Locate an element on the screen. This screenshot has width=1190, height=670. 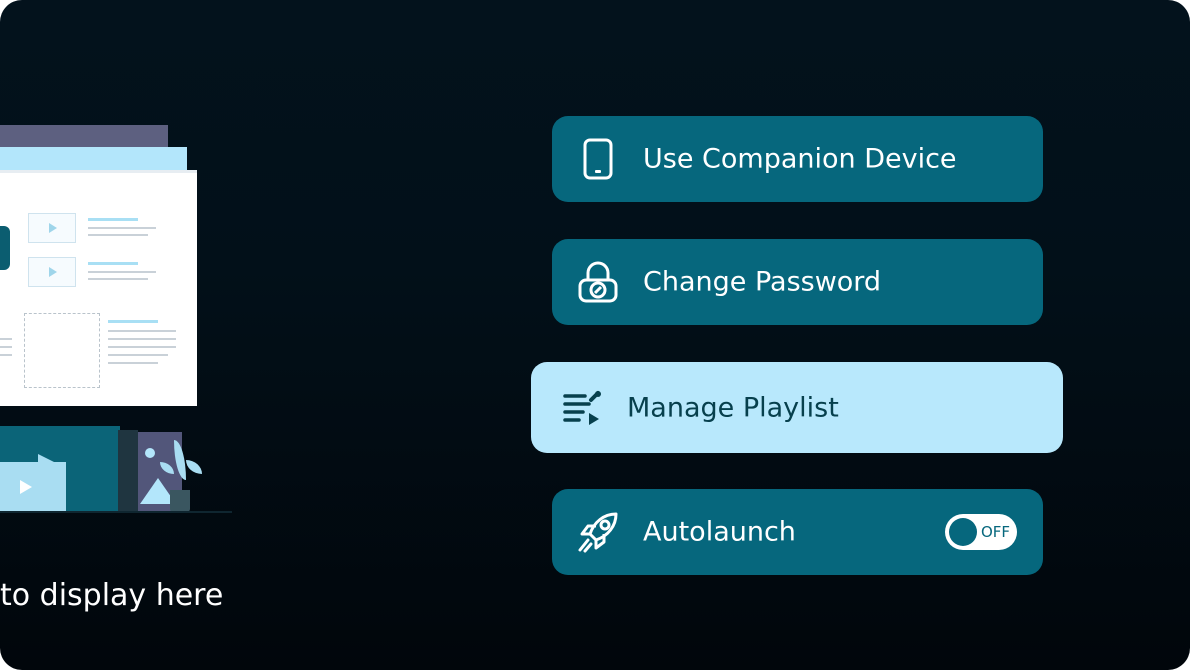
rocket-icon is located at coordinates (598, 532).